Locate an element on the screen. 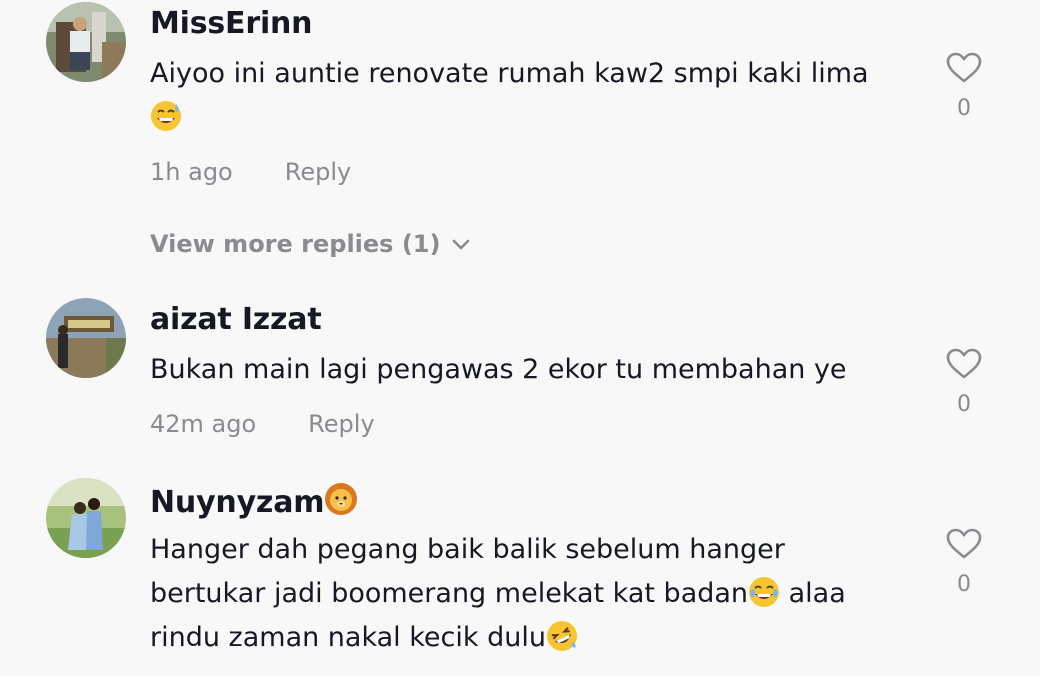 The image size is (1040, 676). timestamp: 42m ago is located at coordinates (203, 424).